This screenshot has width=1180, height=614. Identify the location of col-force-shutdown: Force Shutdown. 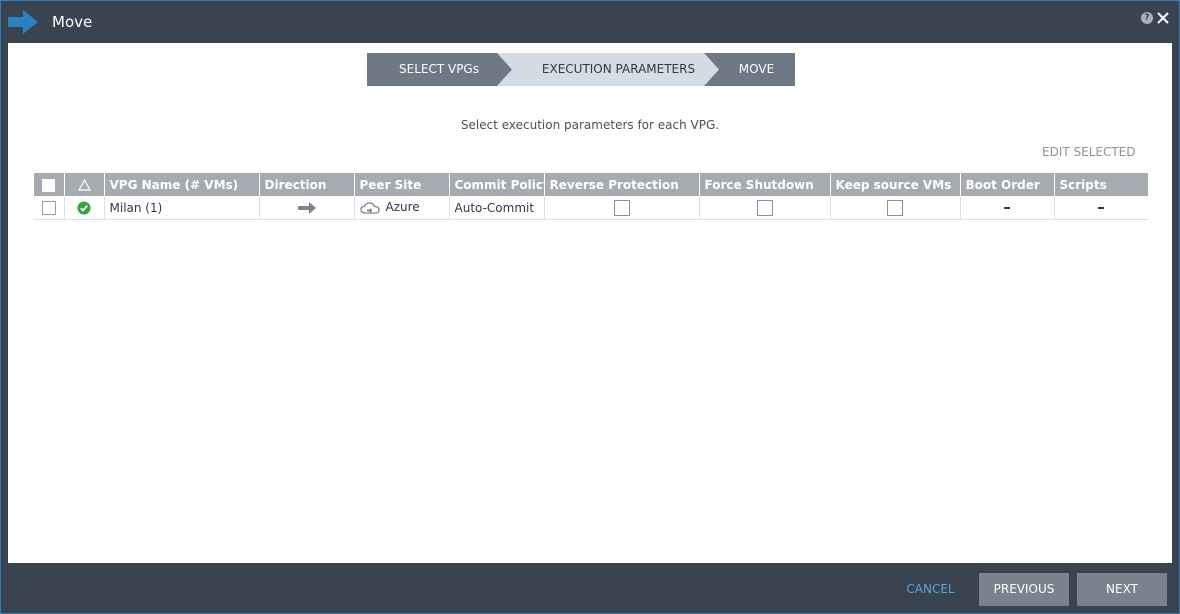
(765, 184).